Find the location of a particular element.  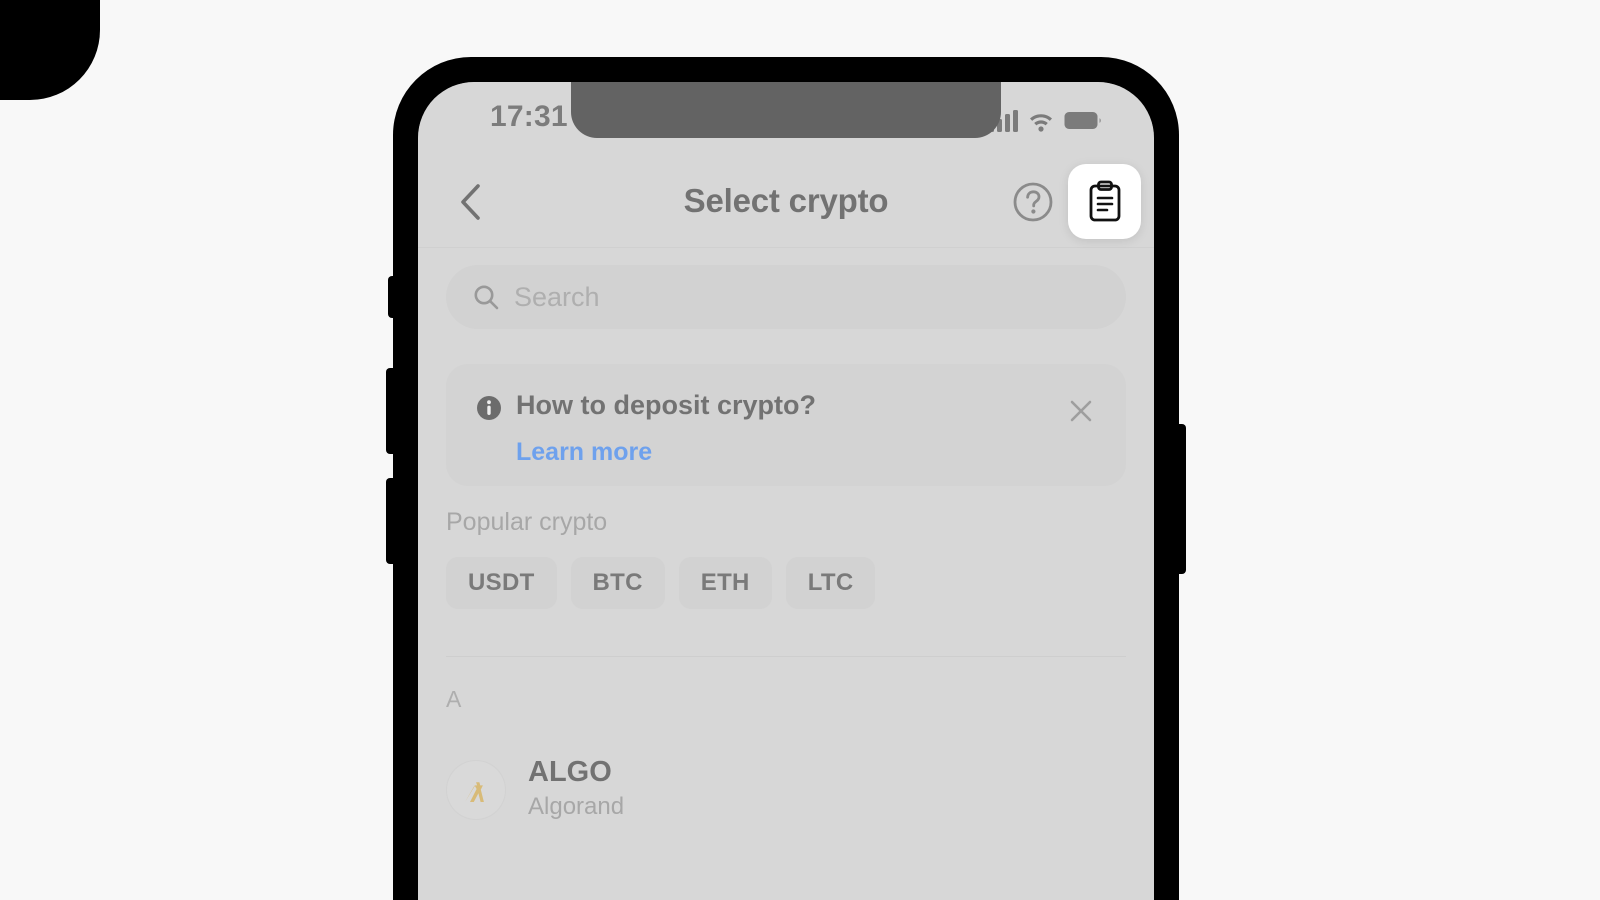

mute-switch-button is located at coordinates (392, 297).